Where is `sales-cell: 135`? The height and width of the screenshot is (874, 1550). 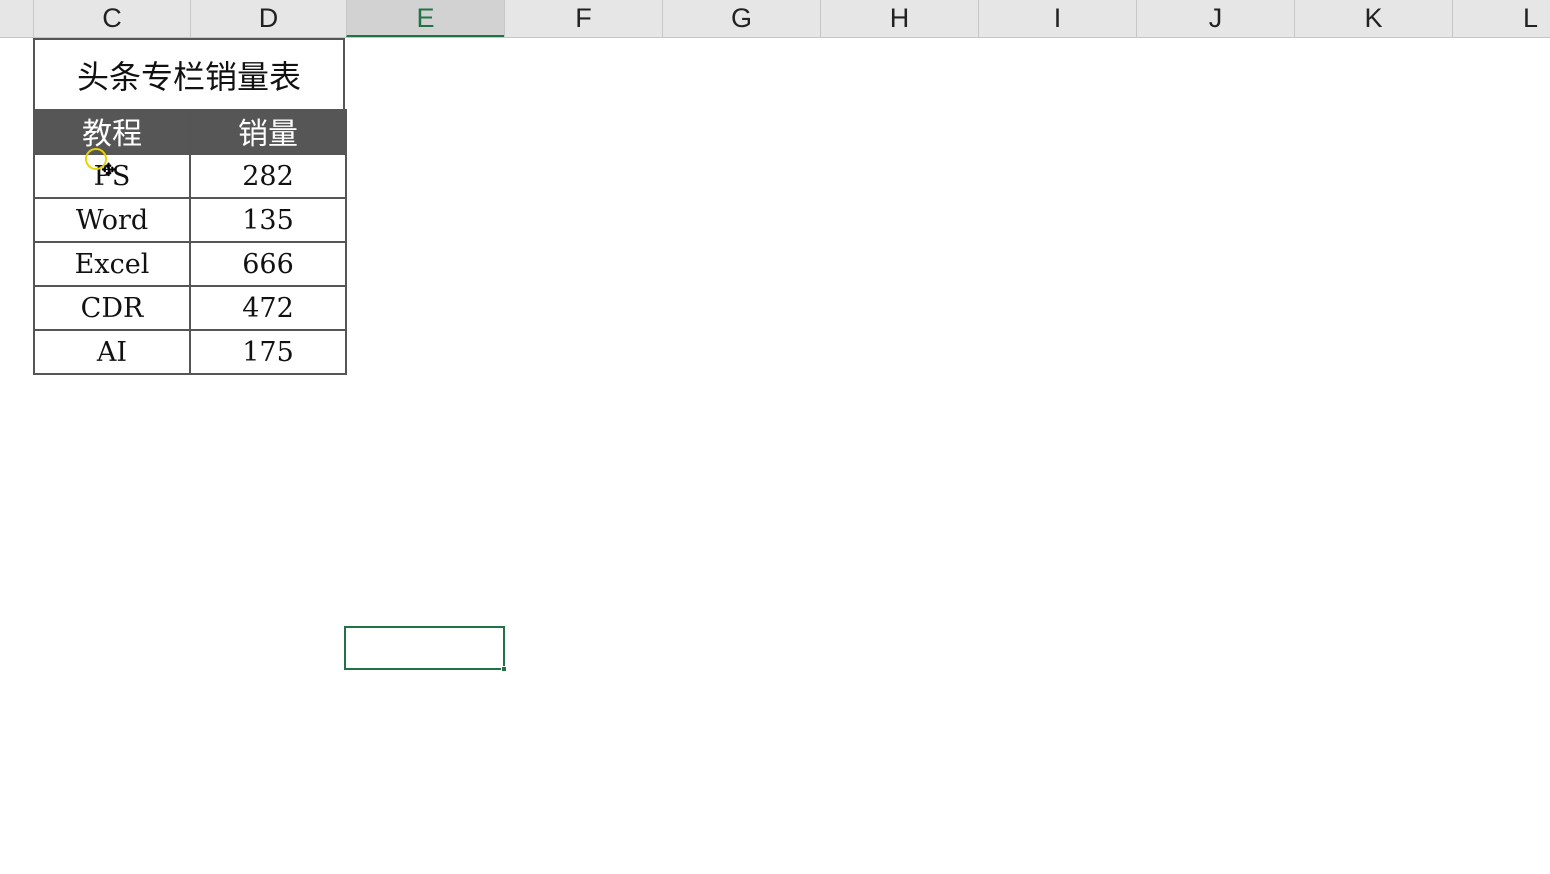 sales-cell: 135 is located at coordinates (268, 220).